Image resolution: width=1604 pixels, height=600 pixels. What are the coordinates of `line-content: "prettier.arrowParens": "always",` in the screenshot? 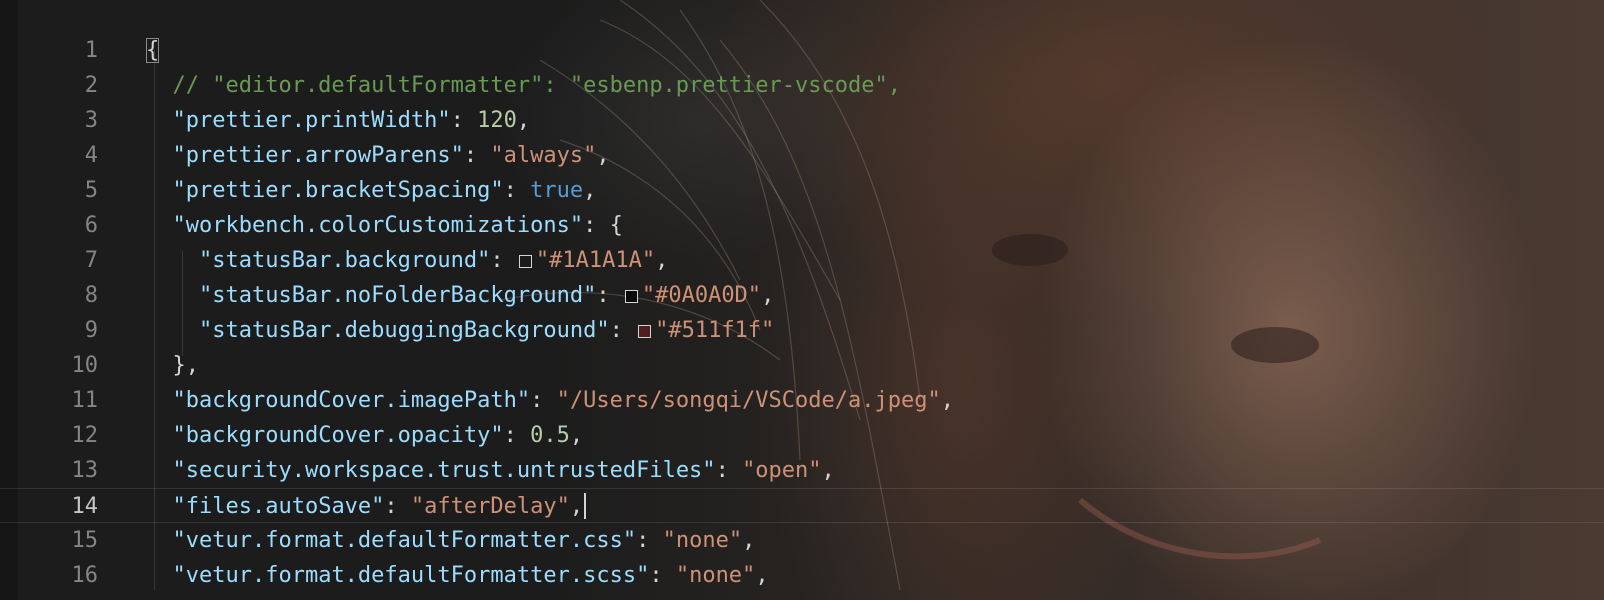 It's located at (378, 155).